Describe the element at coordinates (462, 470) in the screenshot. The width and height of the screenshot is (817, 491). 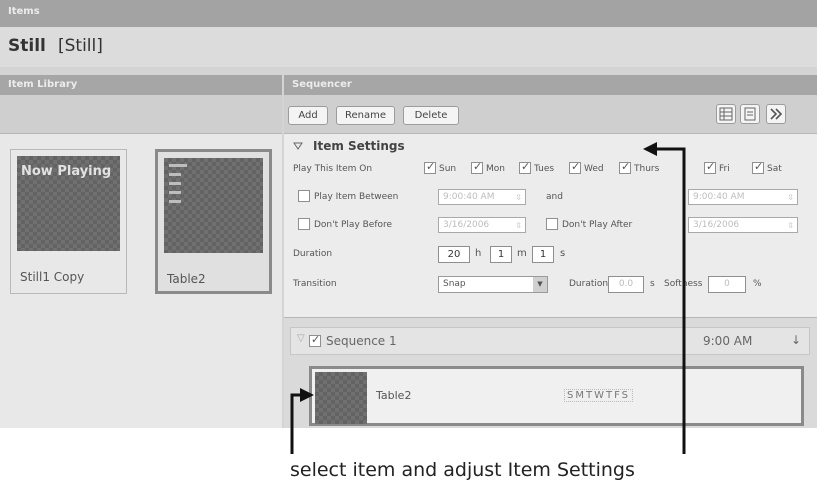
I see `instruction-caption: select item and adjust Item Settings` at that location.